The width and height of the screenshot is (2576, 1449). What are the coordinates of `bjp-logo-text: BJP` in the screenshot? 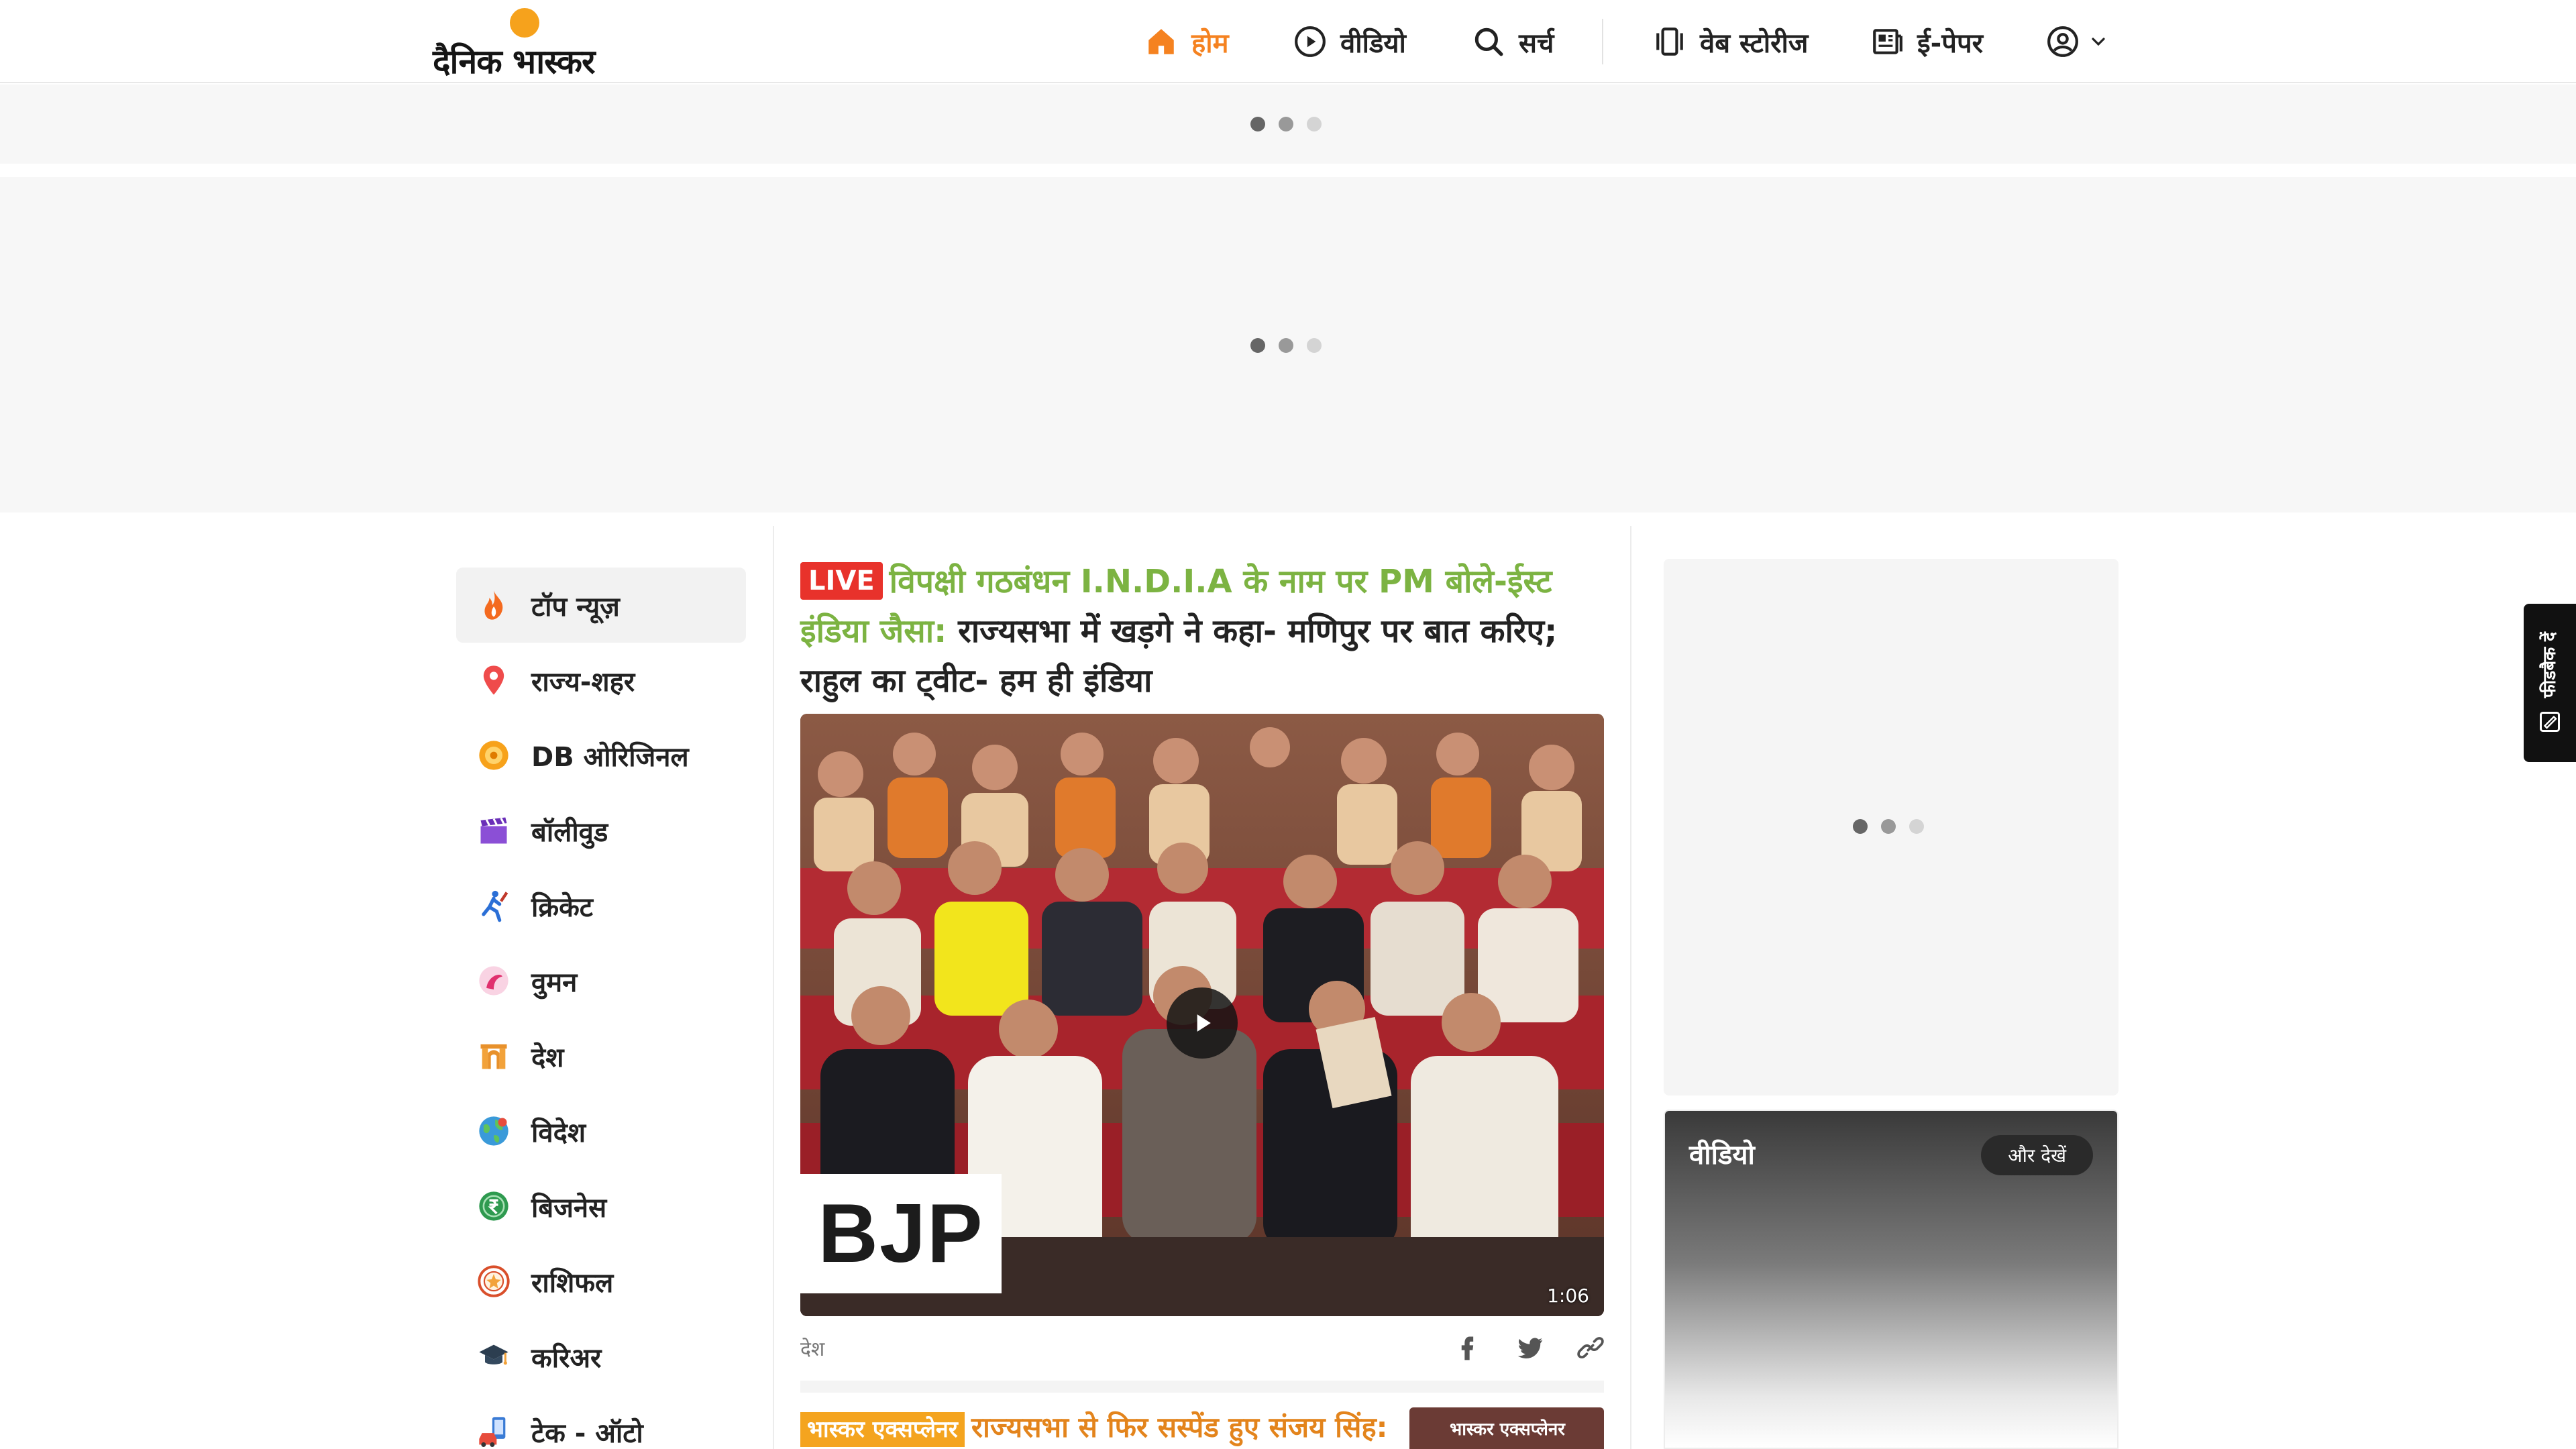 It's located at (901, 1233).